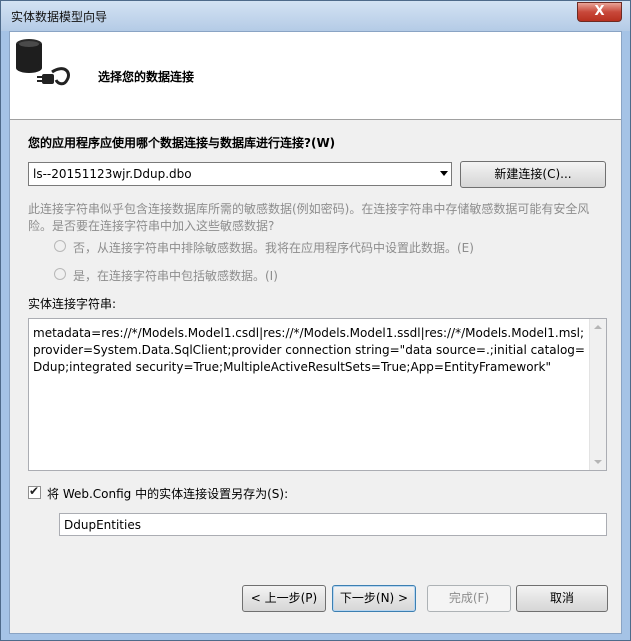 The height and width of the screenshot is (641, 631). I want to click on entities-name-input: DdupEntities, so click(333, 524).